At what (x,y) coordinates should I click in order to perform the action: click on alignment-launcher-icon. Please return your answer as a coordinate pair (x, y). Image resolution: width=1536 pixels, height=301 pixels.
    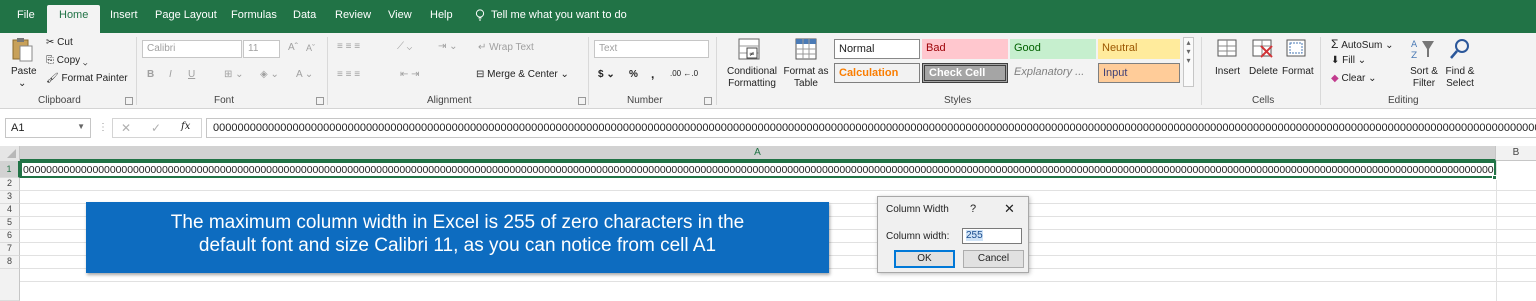
    Looking at the image, I should click on (582, 101).